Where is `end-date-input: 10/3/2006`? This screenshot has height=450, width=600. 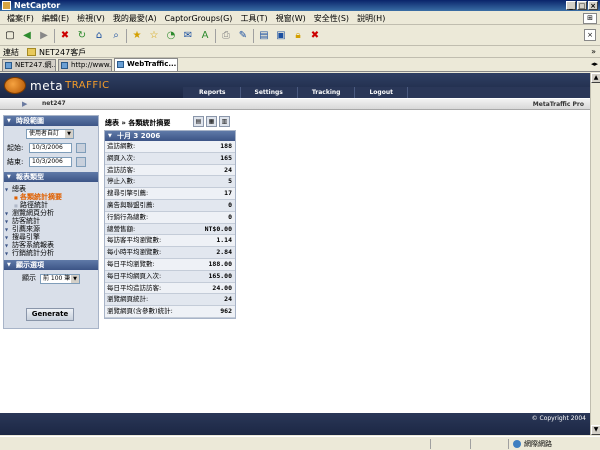
end-date-input: 10/3/2006 is located at coordinates (50, 162).